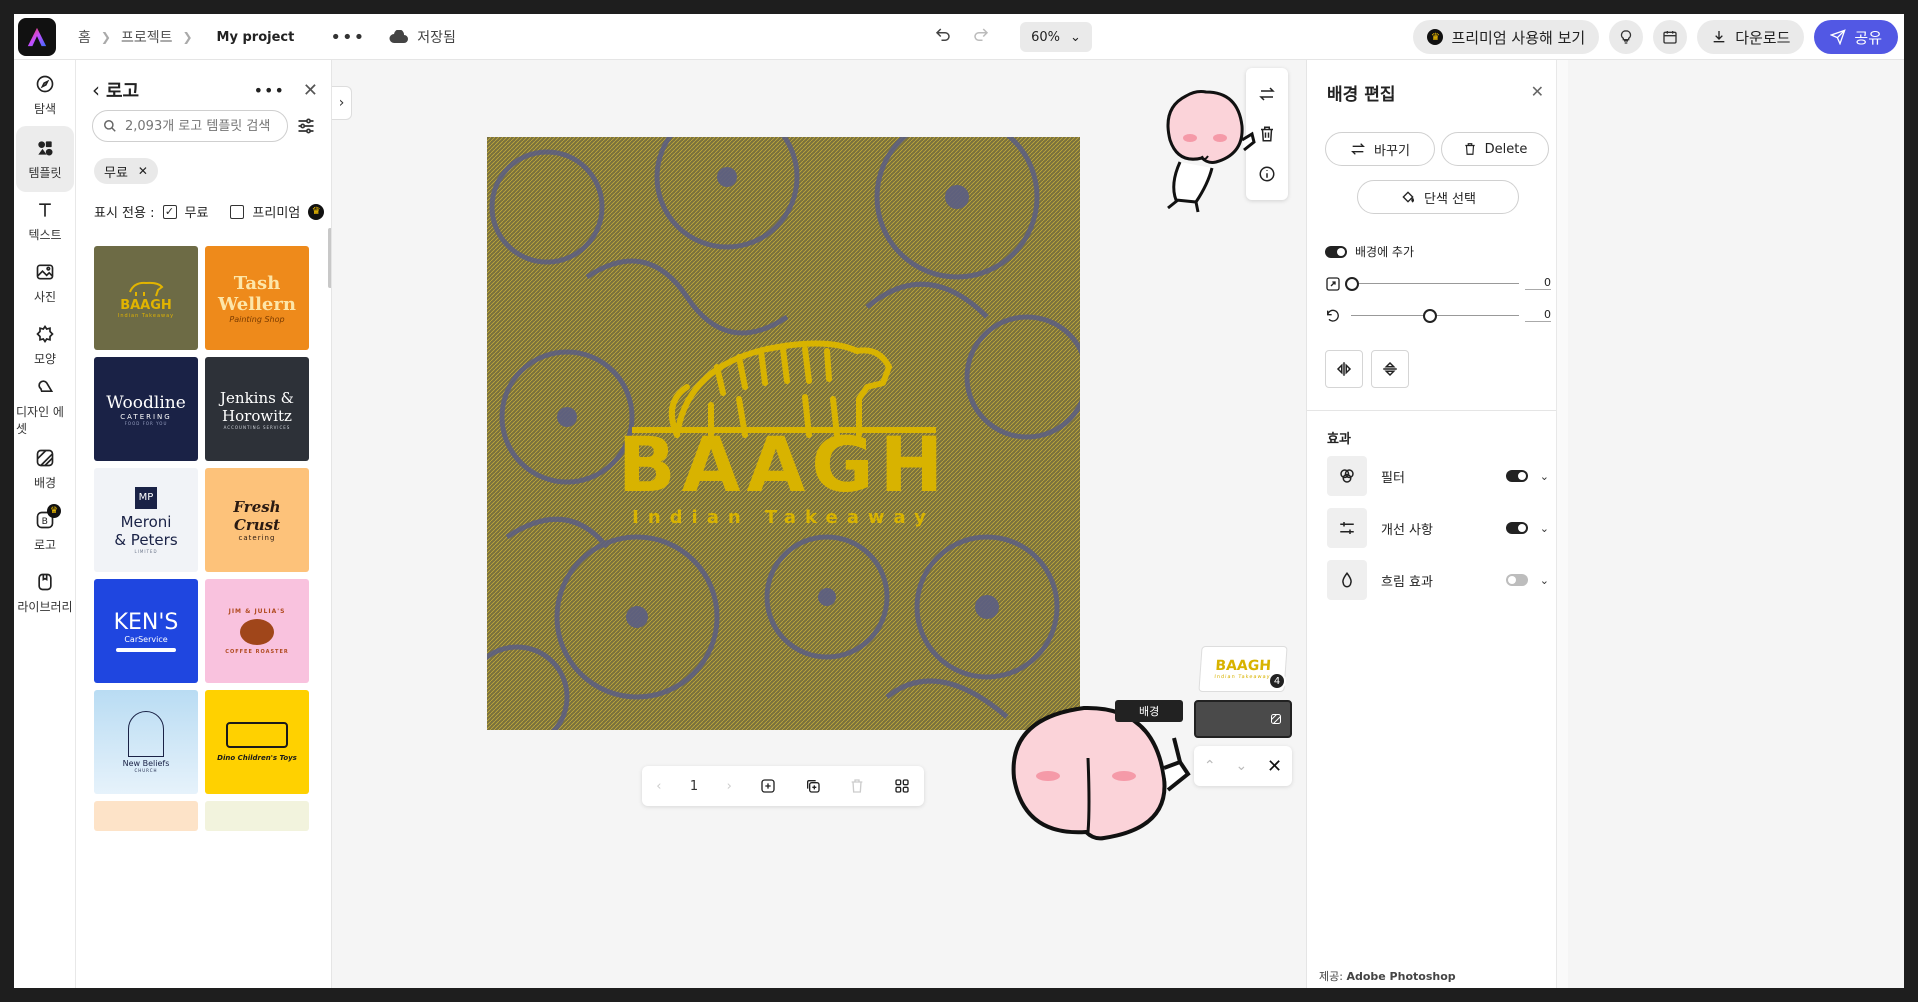  Describe the element at coordinates (45, 531) in the screenshot. I see `rail-item-logo: B ♛ 로고` at that location.